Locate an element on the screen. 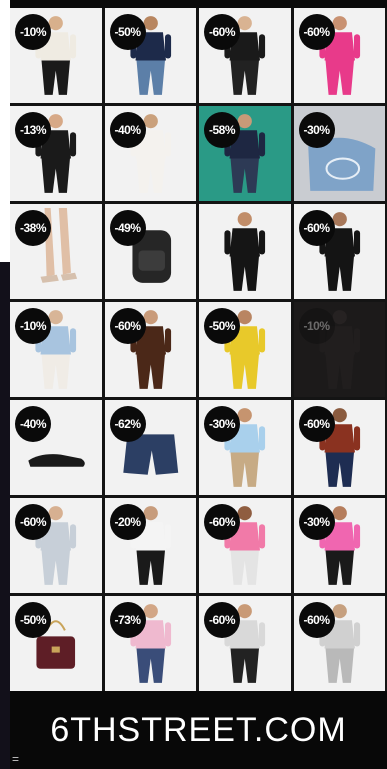 The height and width of the screenshot is (769, 387). product-tile: -20% is located at coordinates (150, 545).